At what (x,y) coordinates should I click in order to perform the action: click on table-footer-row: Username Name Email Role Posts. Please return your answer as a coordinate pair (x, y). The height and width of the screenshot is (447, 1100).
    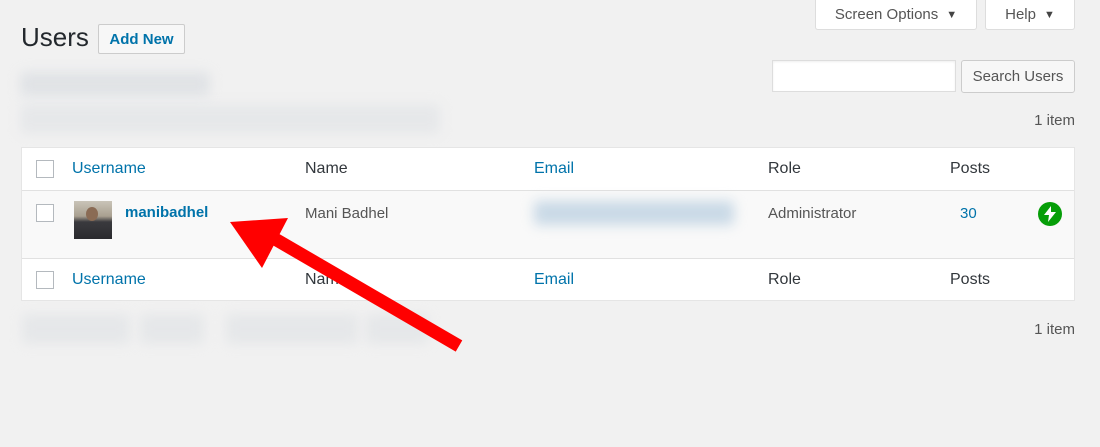
    Looking at the image, I should click on (548, 279).